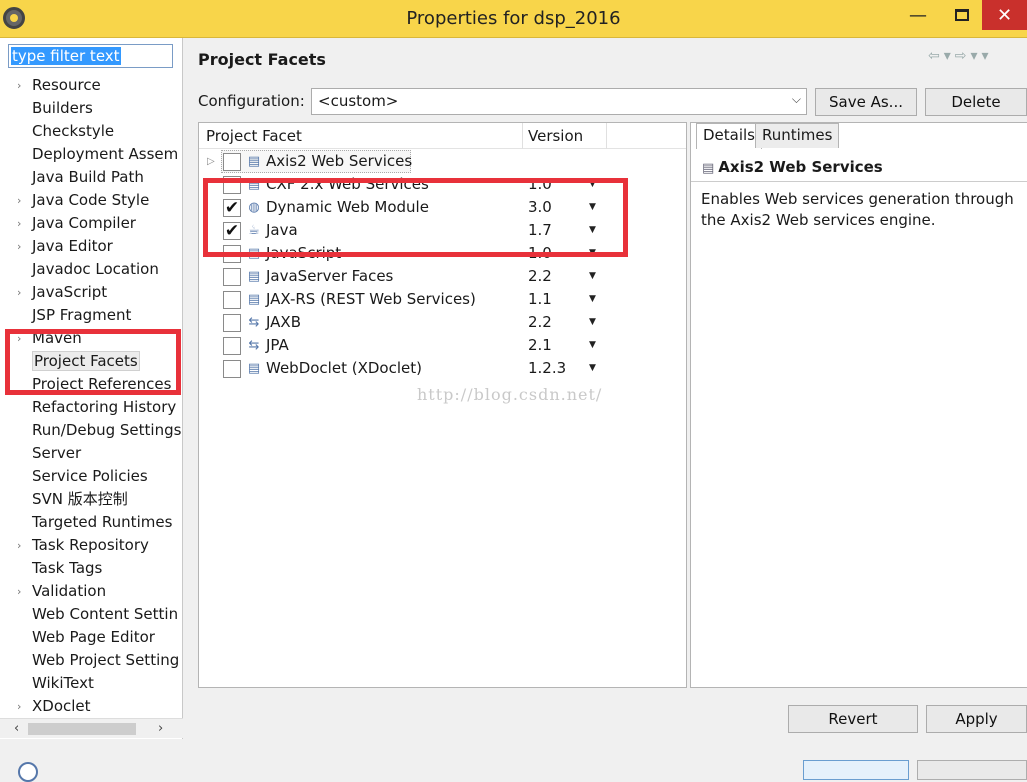  I want to click on nav-item-label: SVN 版本控制, so click(80, 499).